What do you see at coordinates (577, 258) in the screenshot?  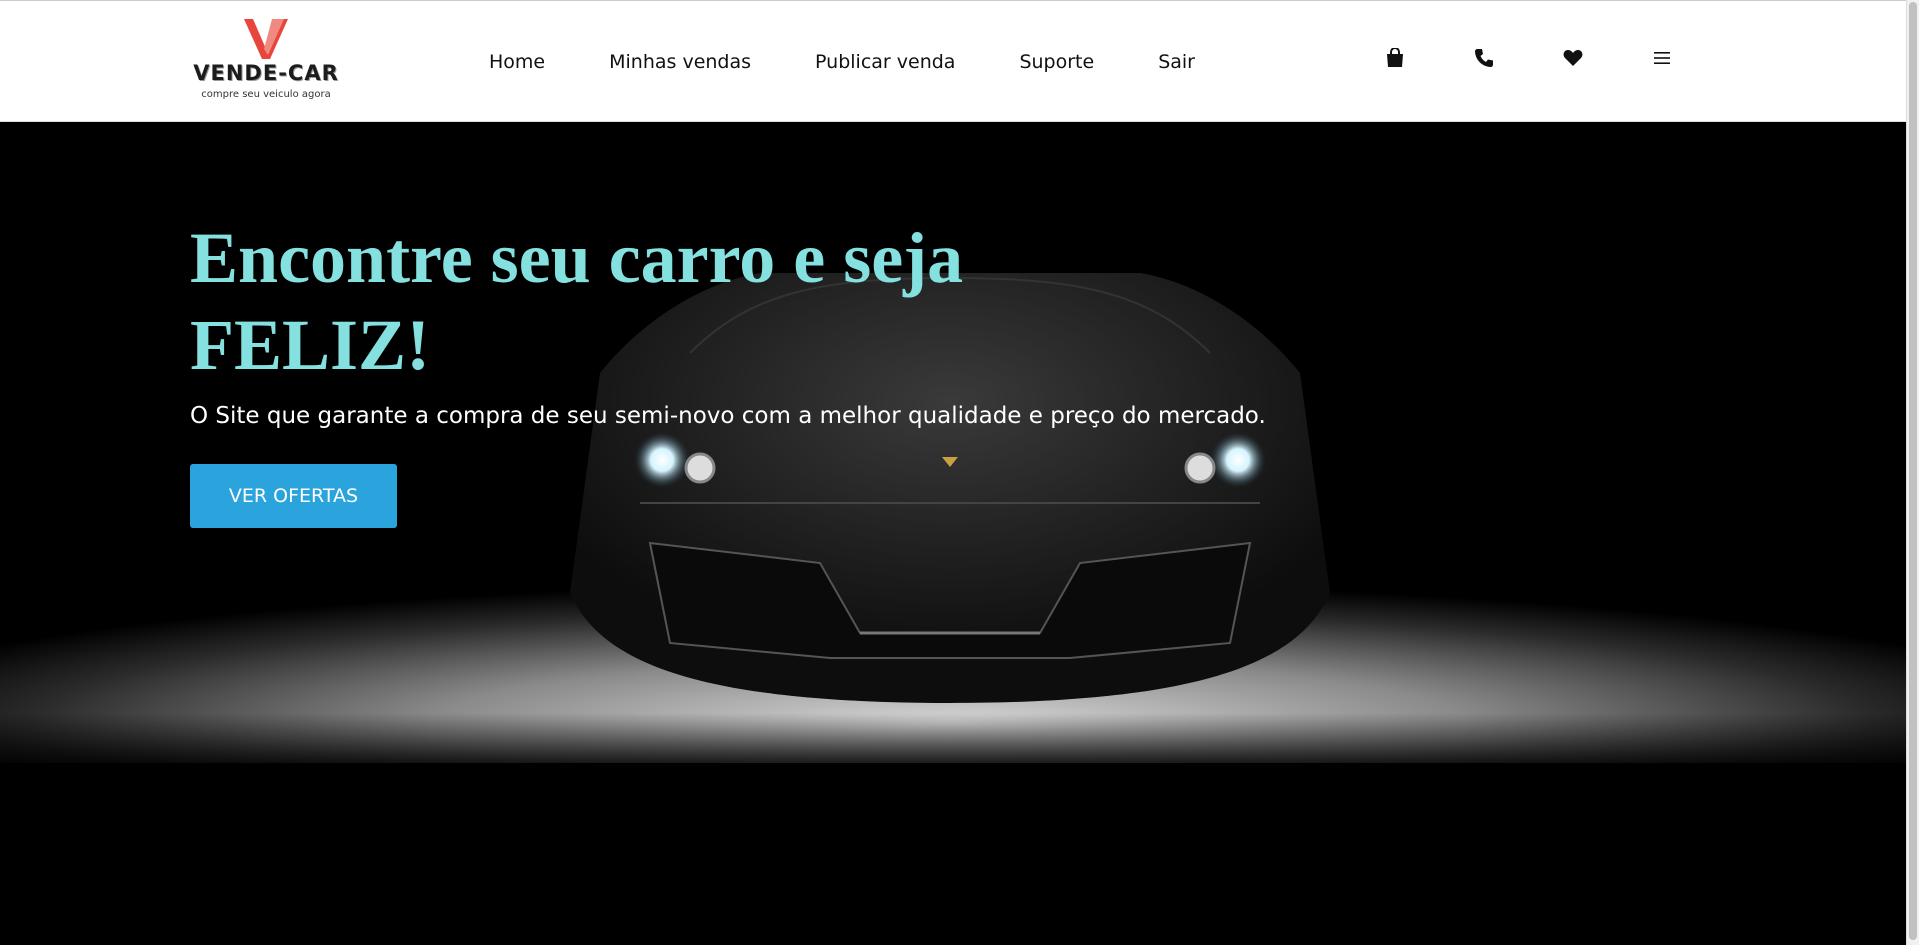 I see `hero-title-line1: Encontre seu carro e seja` at bounding box center [577, 258].